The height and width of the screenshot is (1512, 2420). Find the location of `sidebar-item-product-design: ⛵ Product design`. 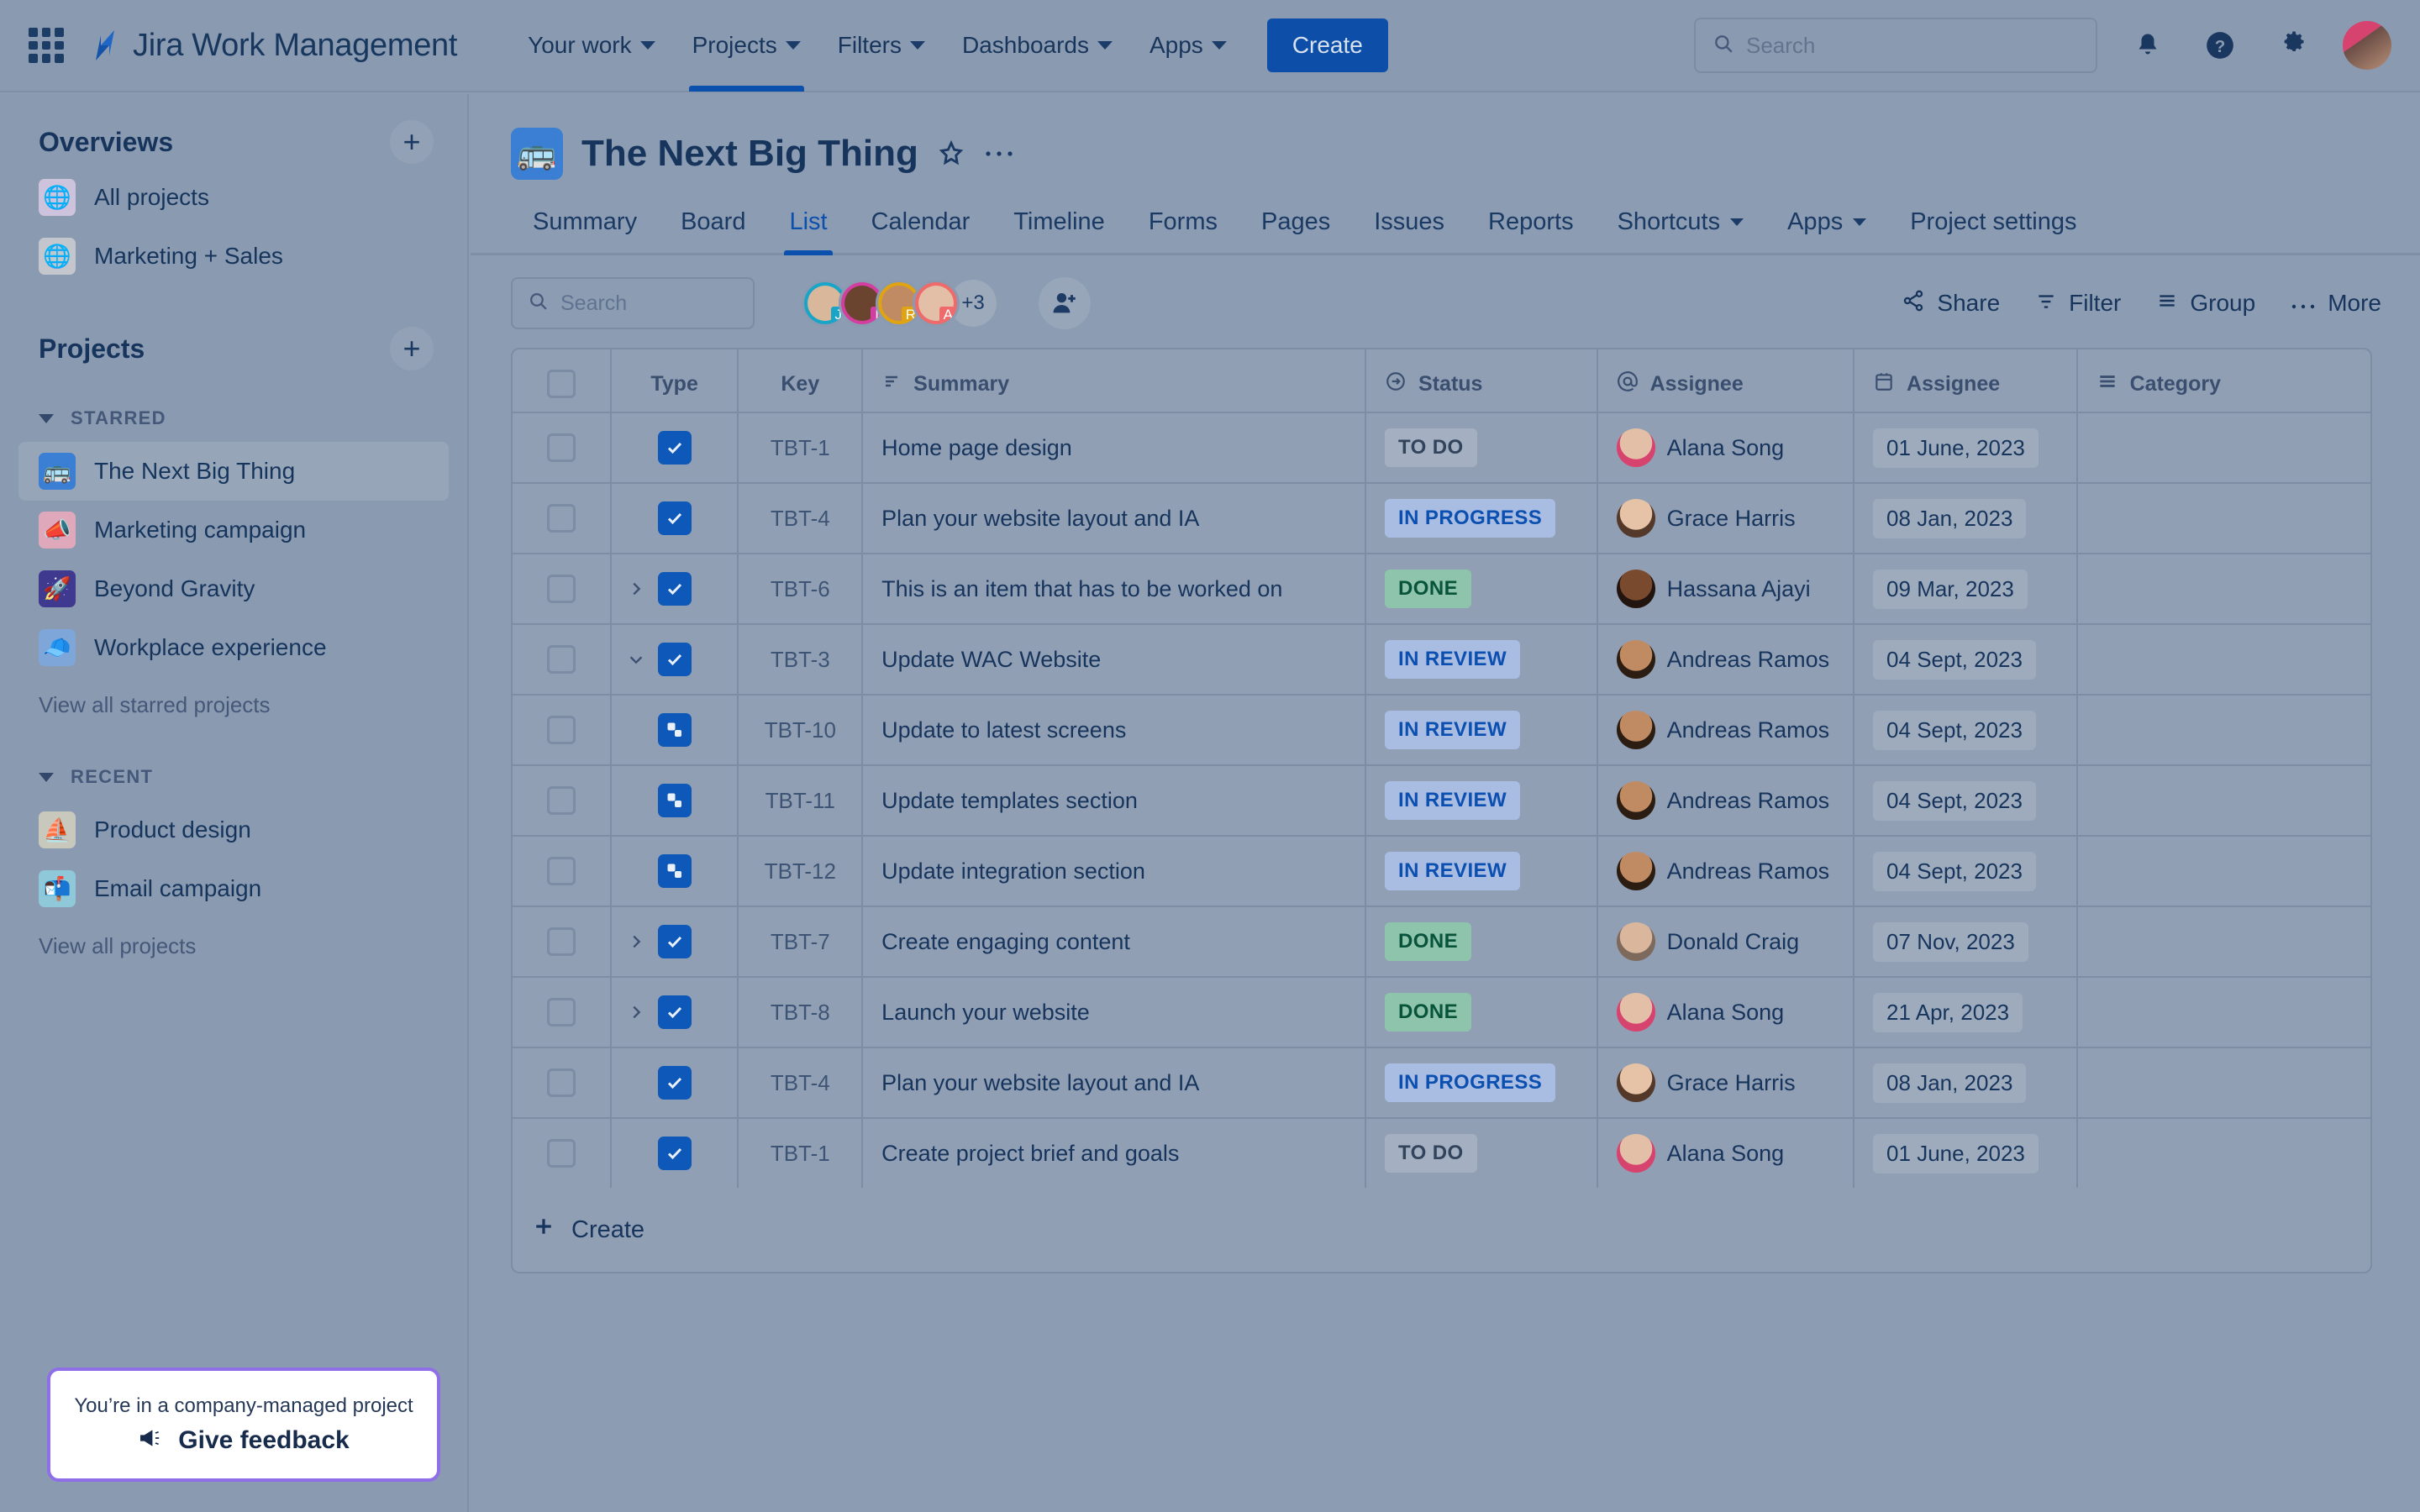

sidebar-item-product-design: ⛵ Product design is located at coordinates (233, 830).